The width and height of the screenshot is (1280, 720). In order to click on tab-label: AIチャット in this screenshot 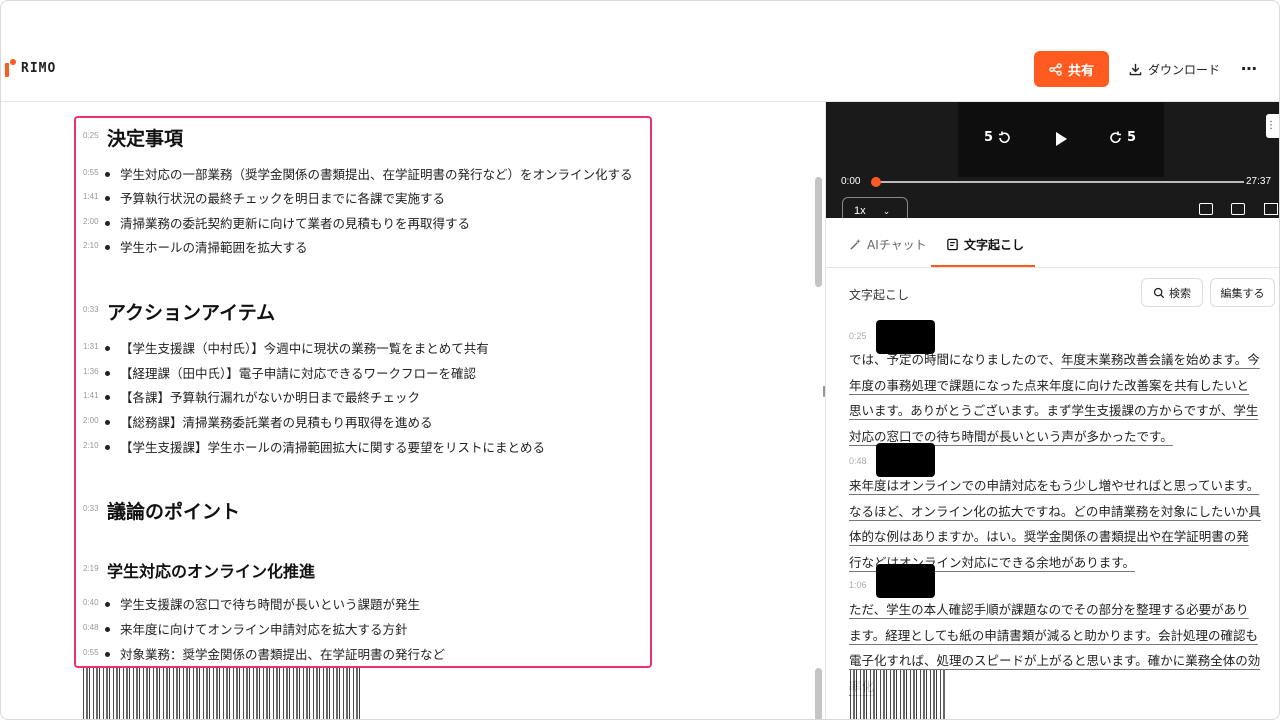, I will do `click(897, 245)`.